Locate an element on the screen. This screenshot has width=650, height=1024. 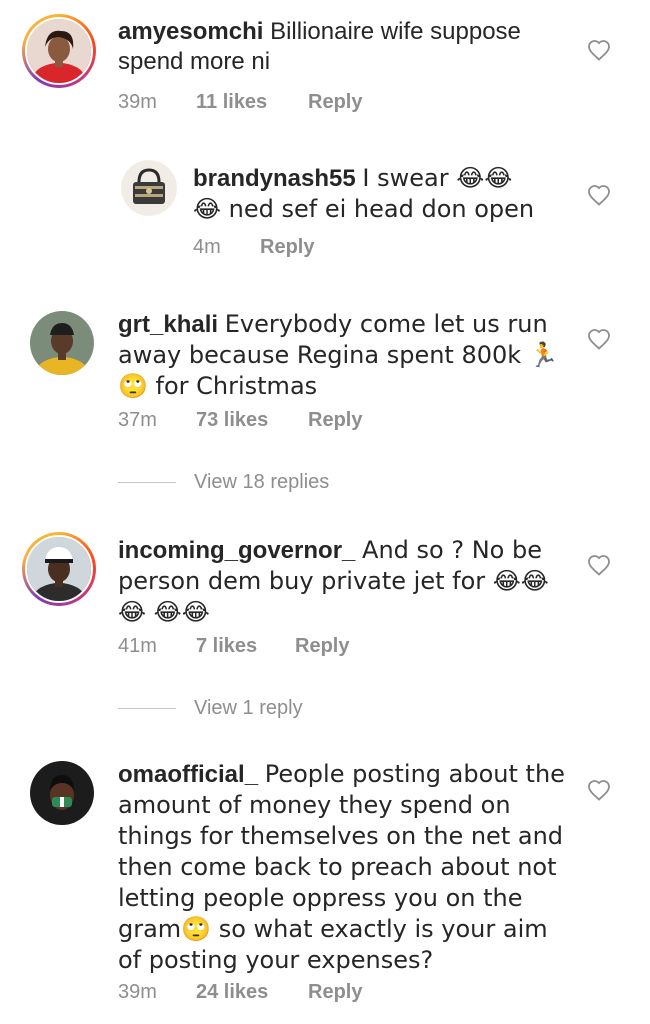
comment-meta: 39m 11 likes Reply is located at coordinates (240, 102).